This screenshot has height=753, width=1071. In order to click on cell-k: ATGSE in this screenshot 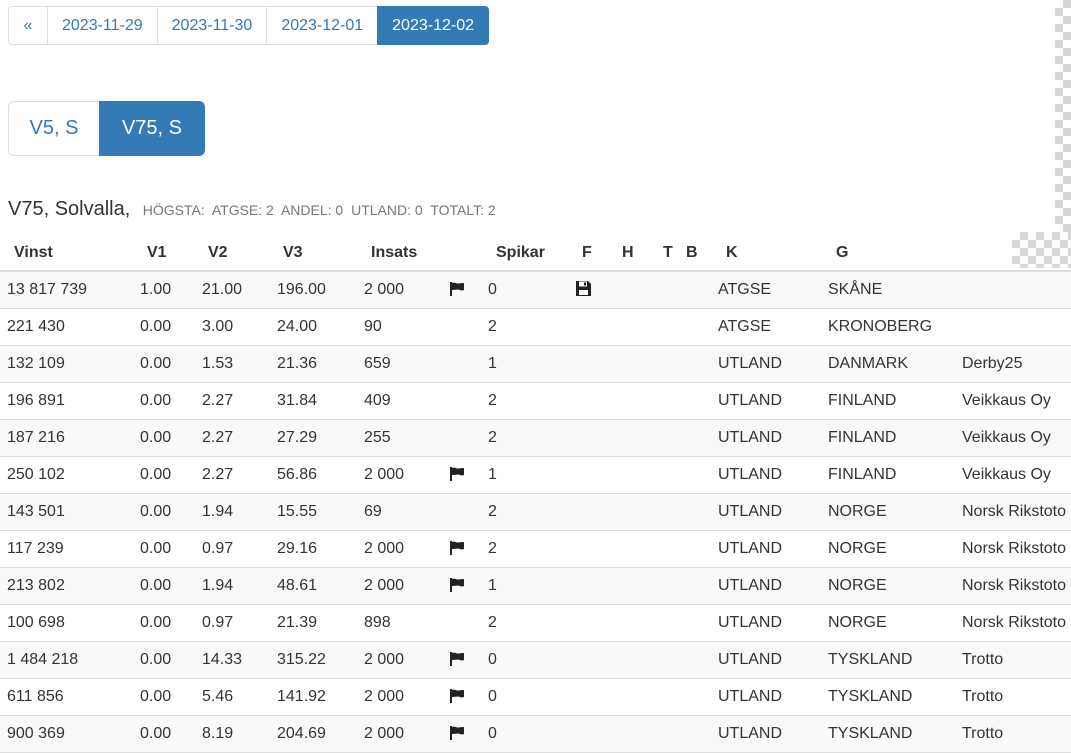, I will do `click(745, 289)`.